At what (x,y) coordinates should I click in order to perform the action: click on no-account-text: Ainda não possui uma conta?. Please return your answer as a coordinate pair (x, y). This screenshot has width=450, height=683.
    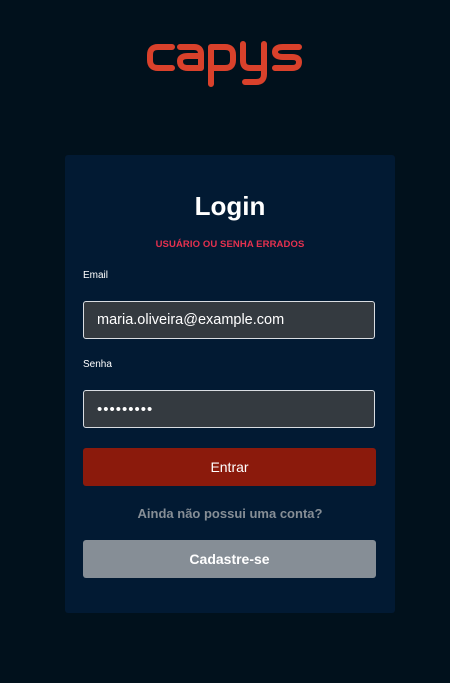
    Looking at the image, I should click on (230, 513).